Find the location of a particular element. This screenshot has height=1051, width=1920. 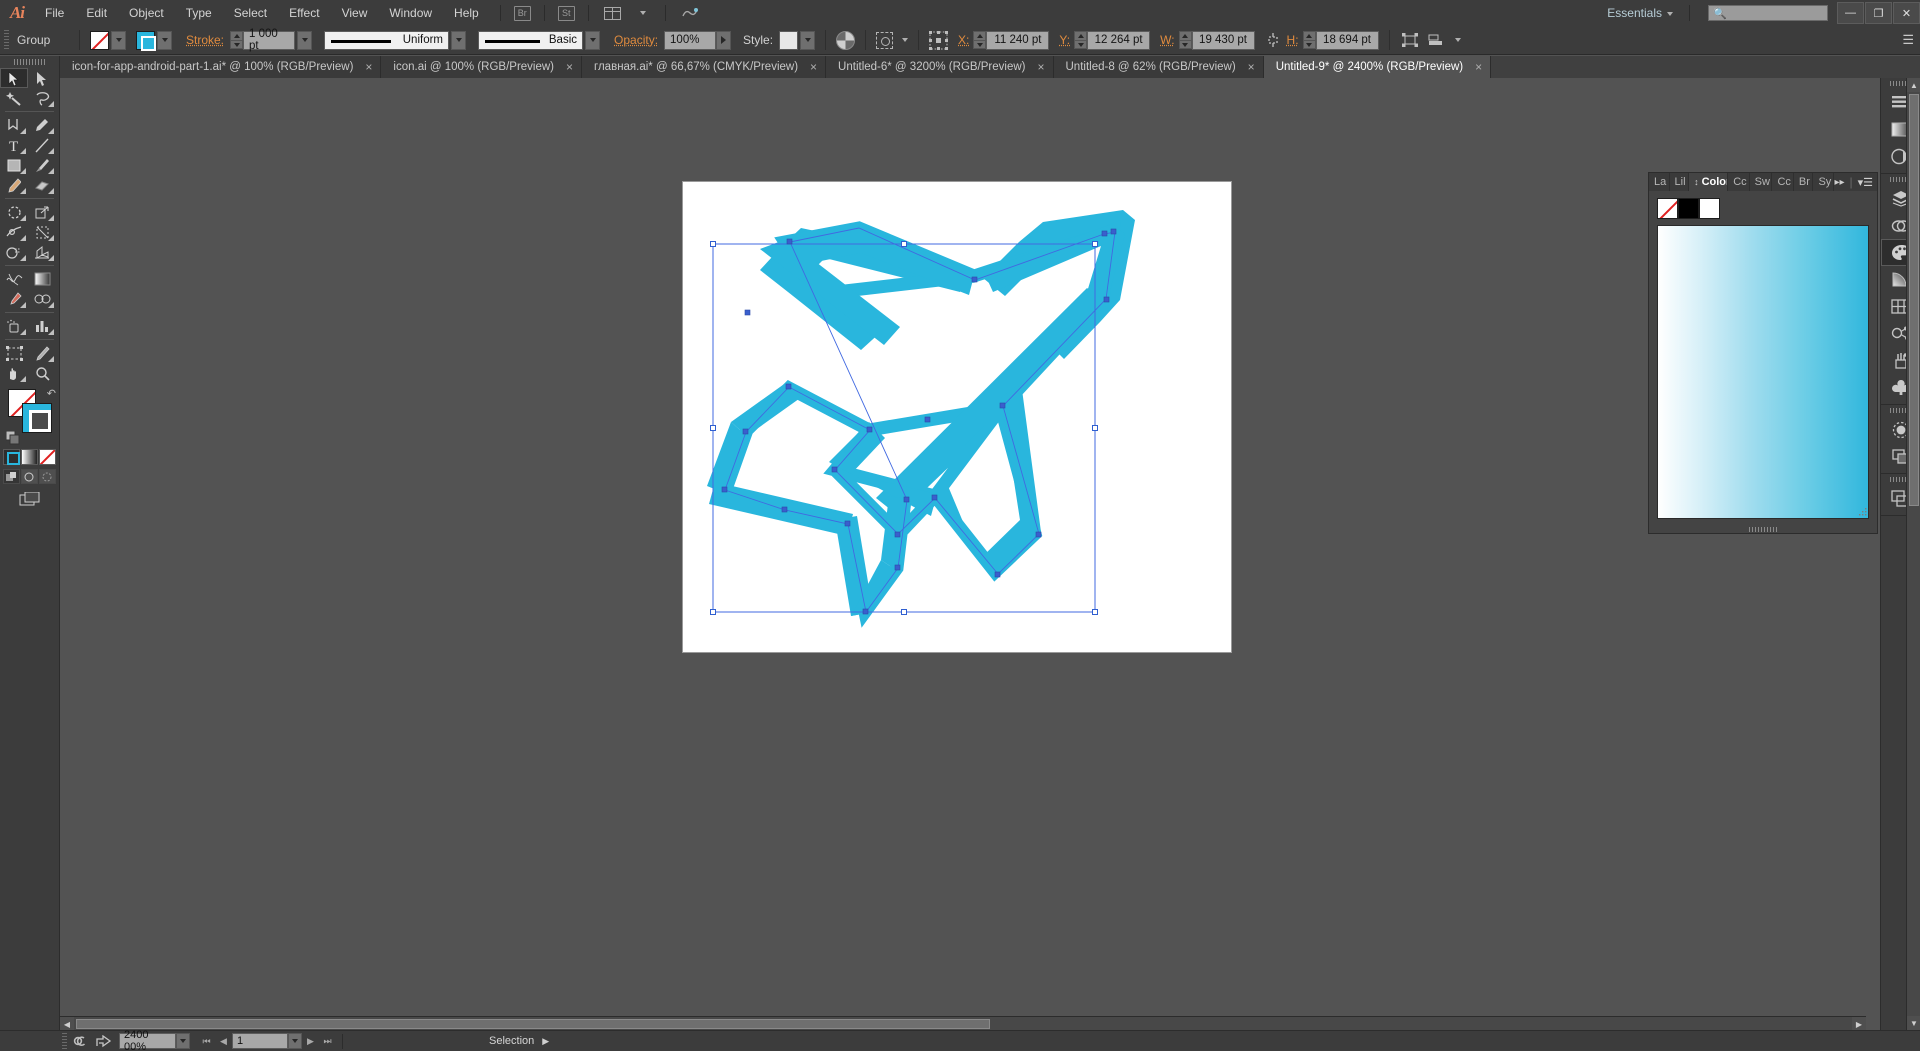

opacity-mask-icon is located at coordinates (846, 40).